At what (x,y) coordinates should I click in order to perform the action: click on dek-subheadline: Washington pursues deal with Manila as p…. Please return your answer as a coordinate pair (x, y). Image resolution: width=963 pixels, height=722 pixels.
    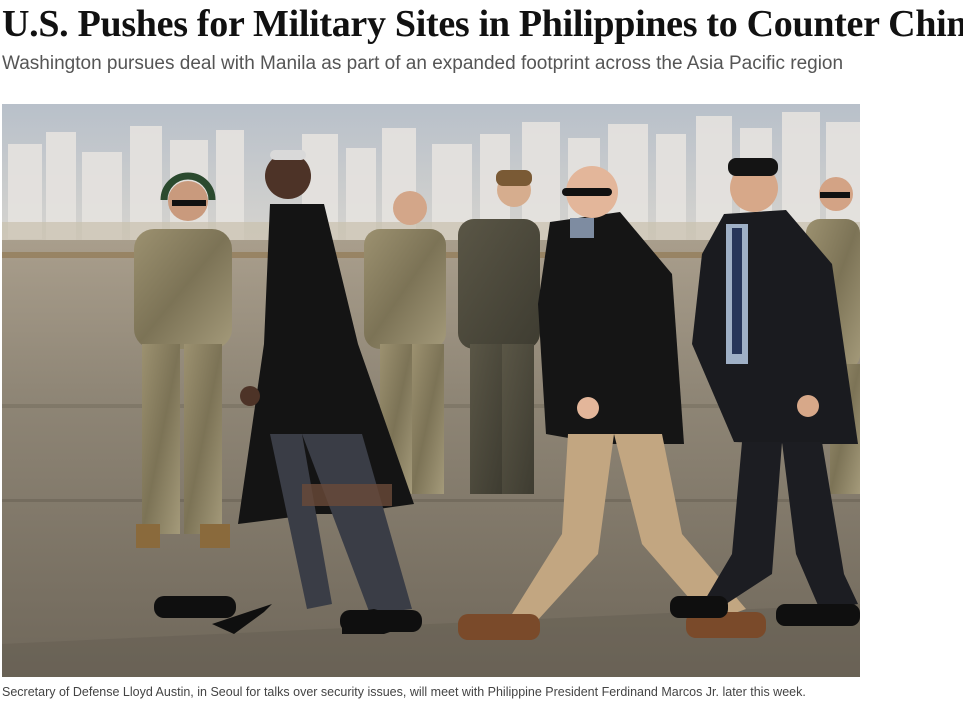
    Looking at the image, I should click on (423, 63).